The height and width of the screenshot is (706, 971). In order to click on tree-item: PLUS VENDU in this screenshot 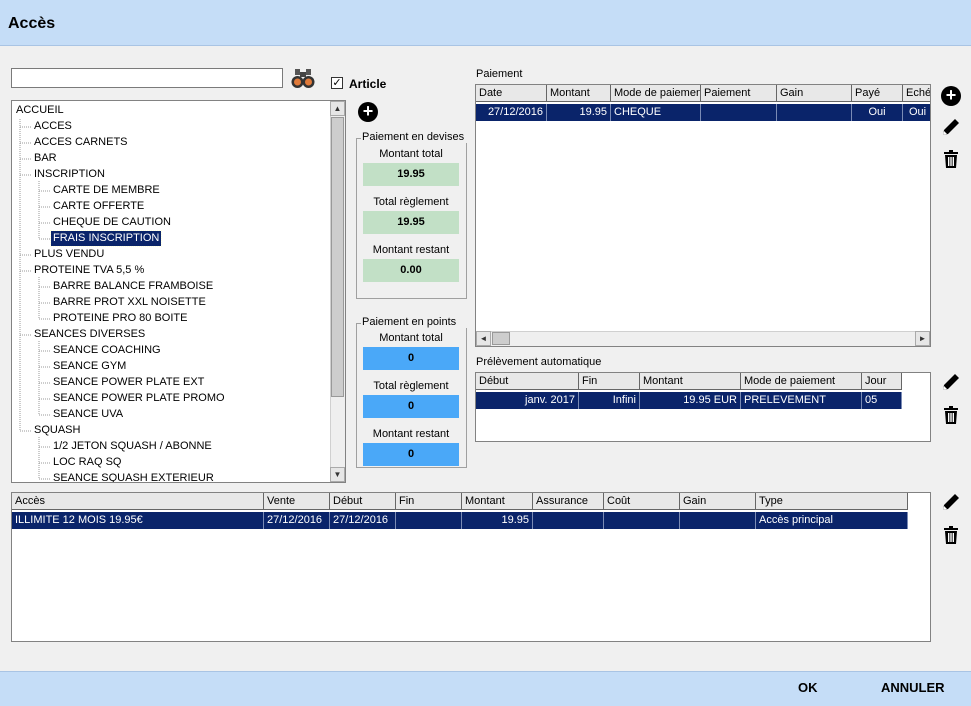, I will do `click(69, 254)`.